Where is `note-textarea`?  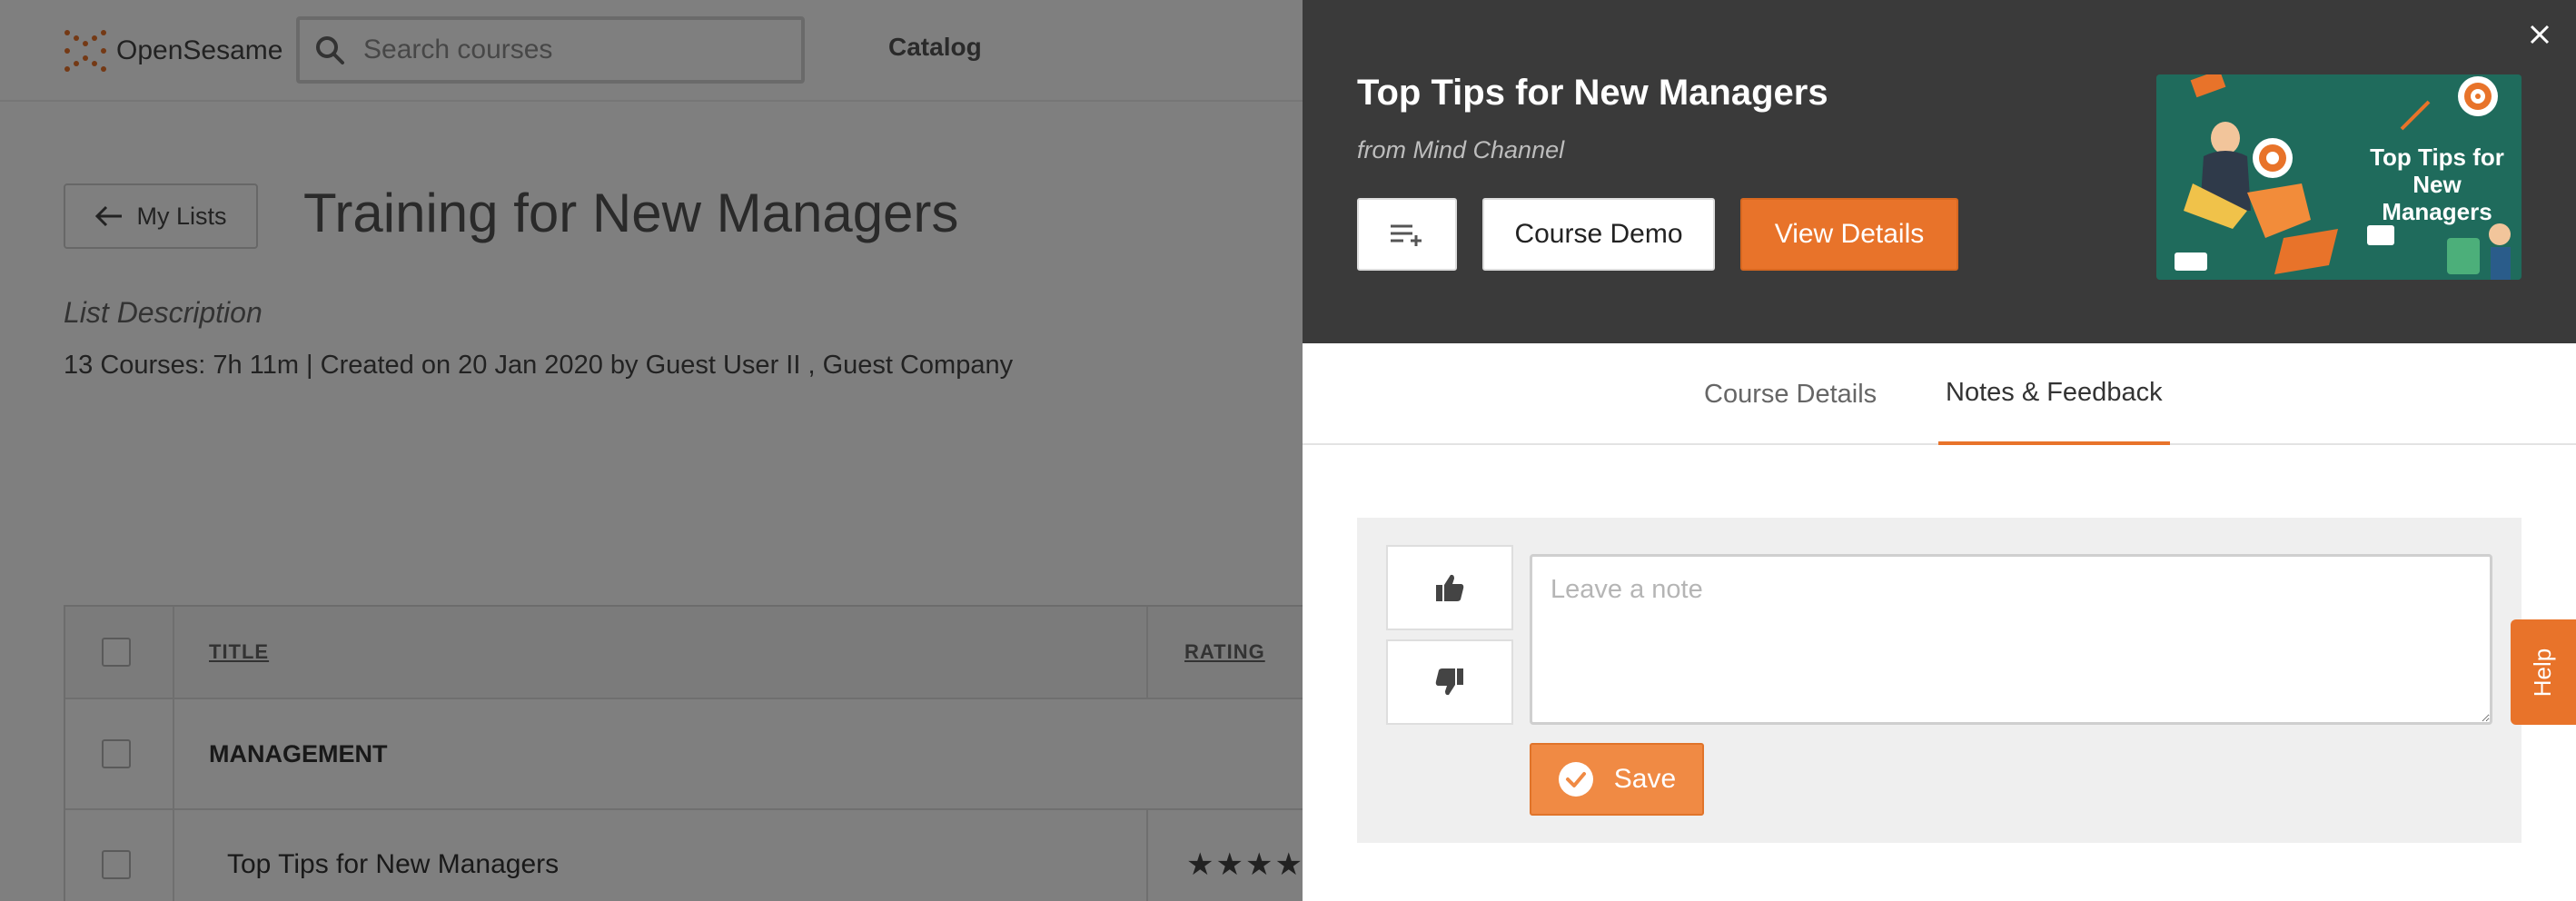
note-textarea is located at coordinates (2011, 640).